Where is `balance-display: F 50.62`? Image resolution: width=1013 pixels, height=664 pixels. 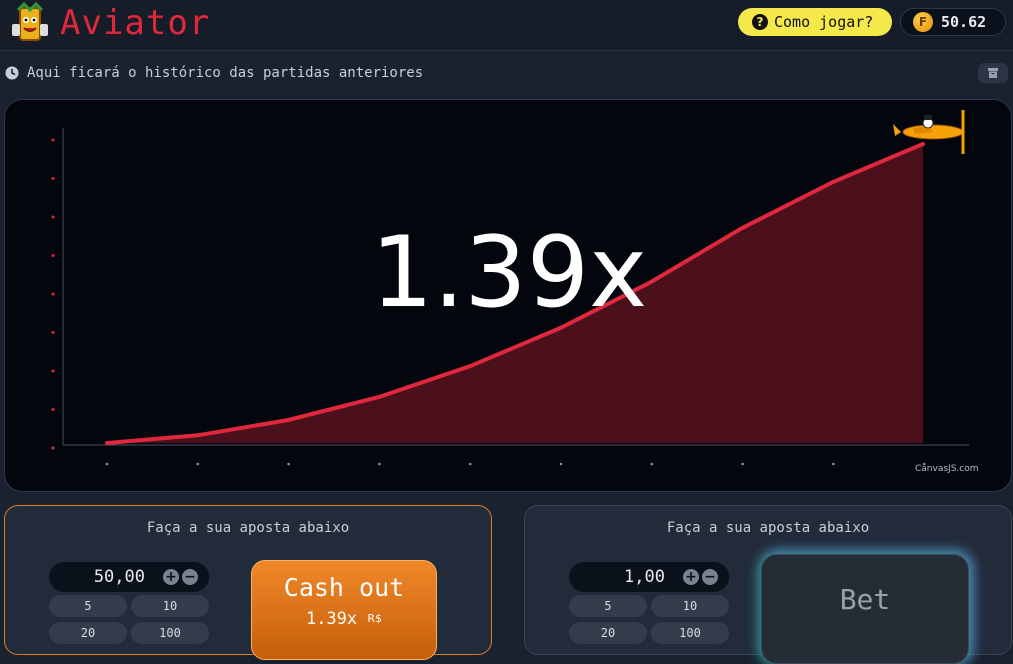 balance-display: F 50.62 is located at coordinates (953, 22).